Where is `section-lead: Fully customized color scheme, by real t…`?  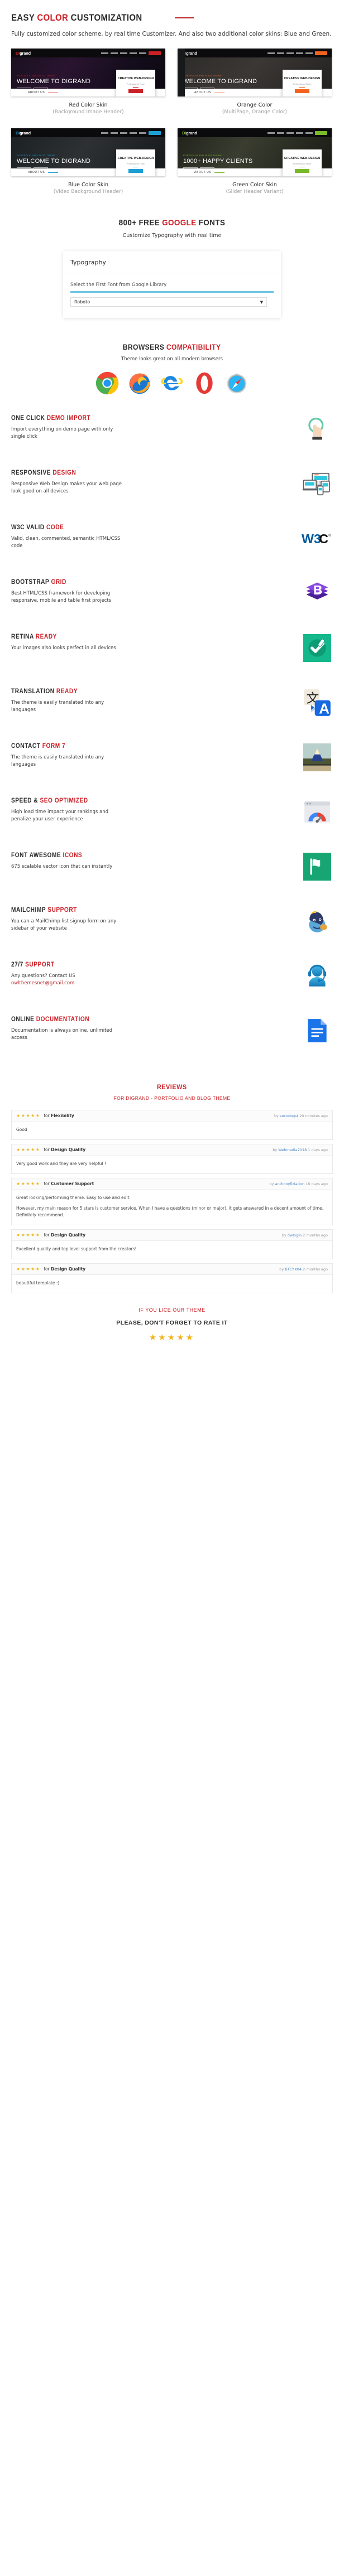 section-lead: Fully customized color scheme, by real t… is located at coordinates (171, 34).